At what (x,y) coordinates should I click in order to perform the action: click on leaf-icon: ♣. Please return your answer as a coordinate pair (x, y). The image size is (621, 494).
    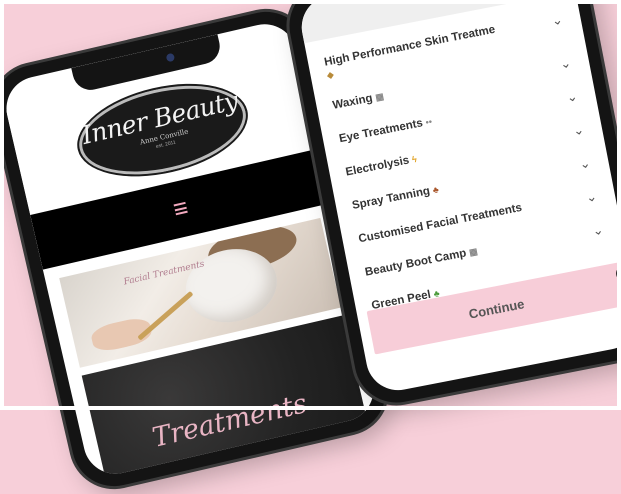
    Looking at the image, I should click on (435, 190).